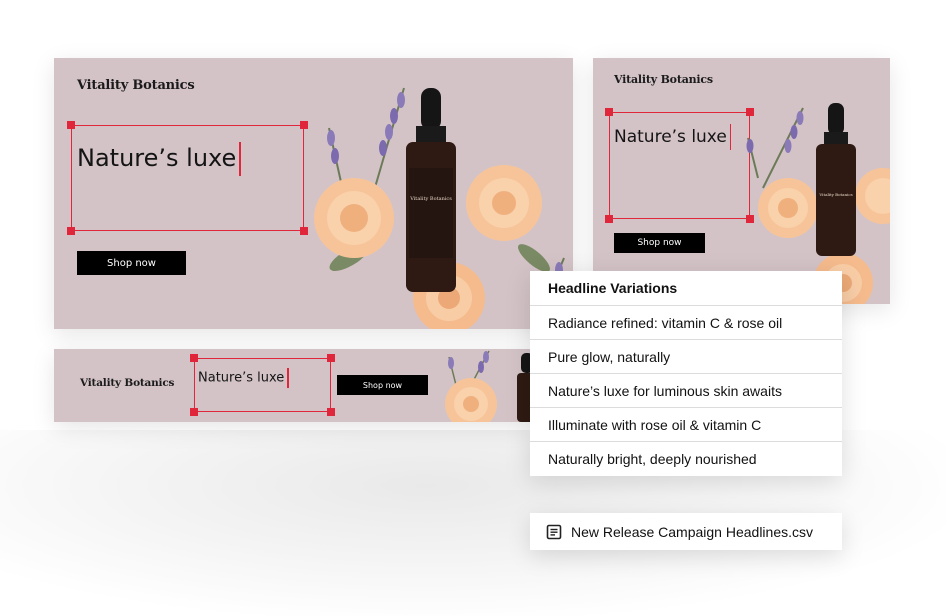  What do you see at coordinates (741, 181) in the screenshot?
I see `banner-medium: Vitality Botanics Nature’s luxe Shop now` at bounding box center [741, 181].